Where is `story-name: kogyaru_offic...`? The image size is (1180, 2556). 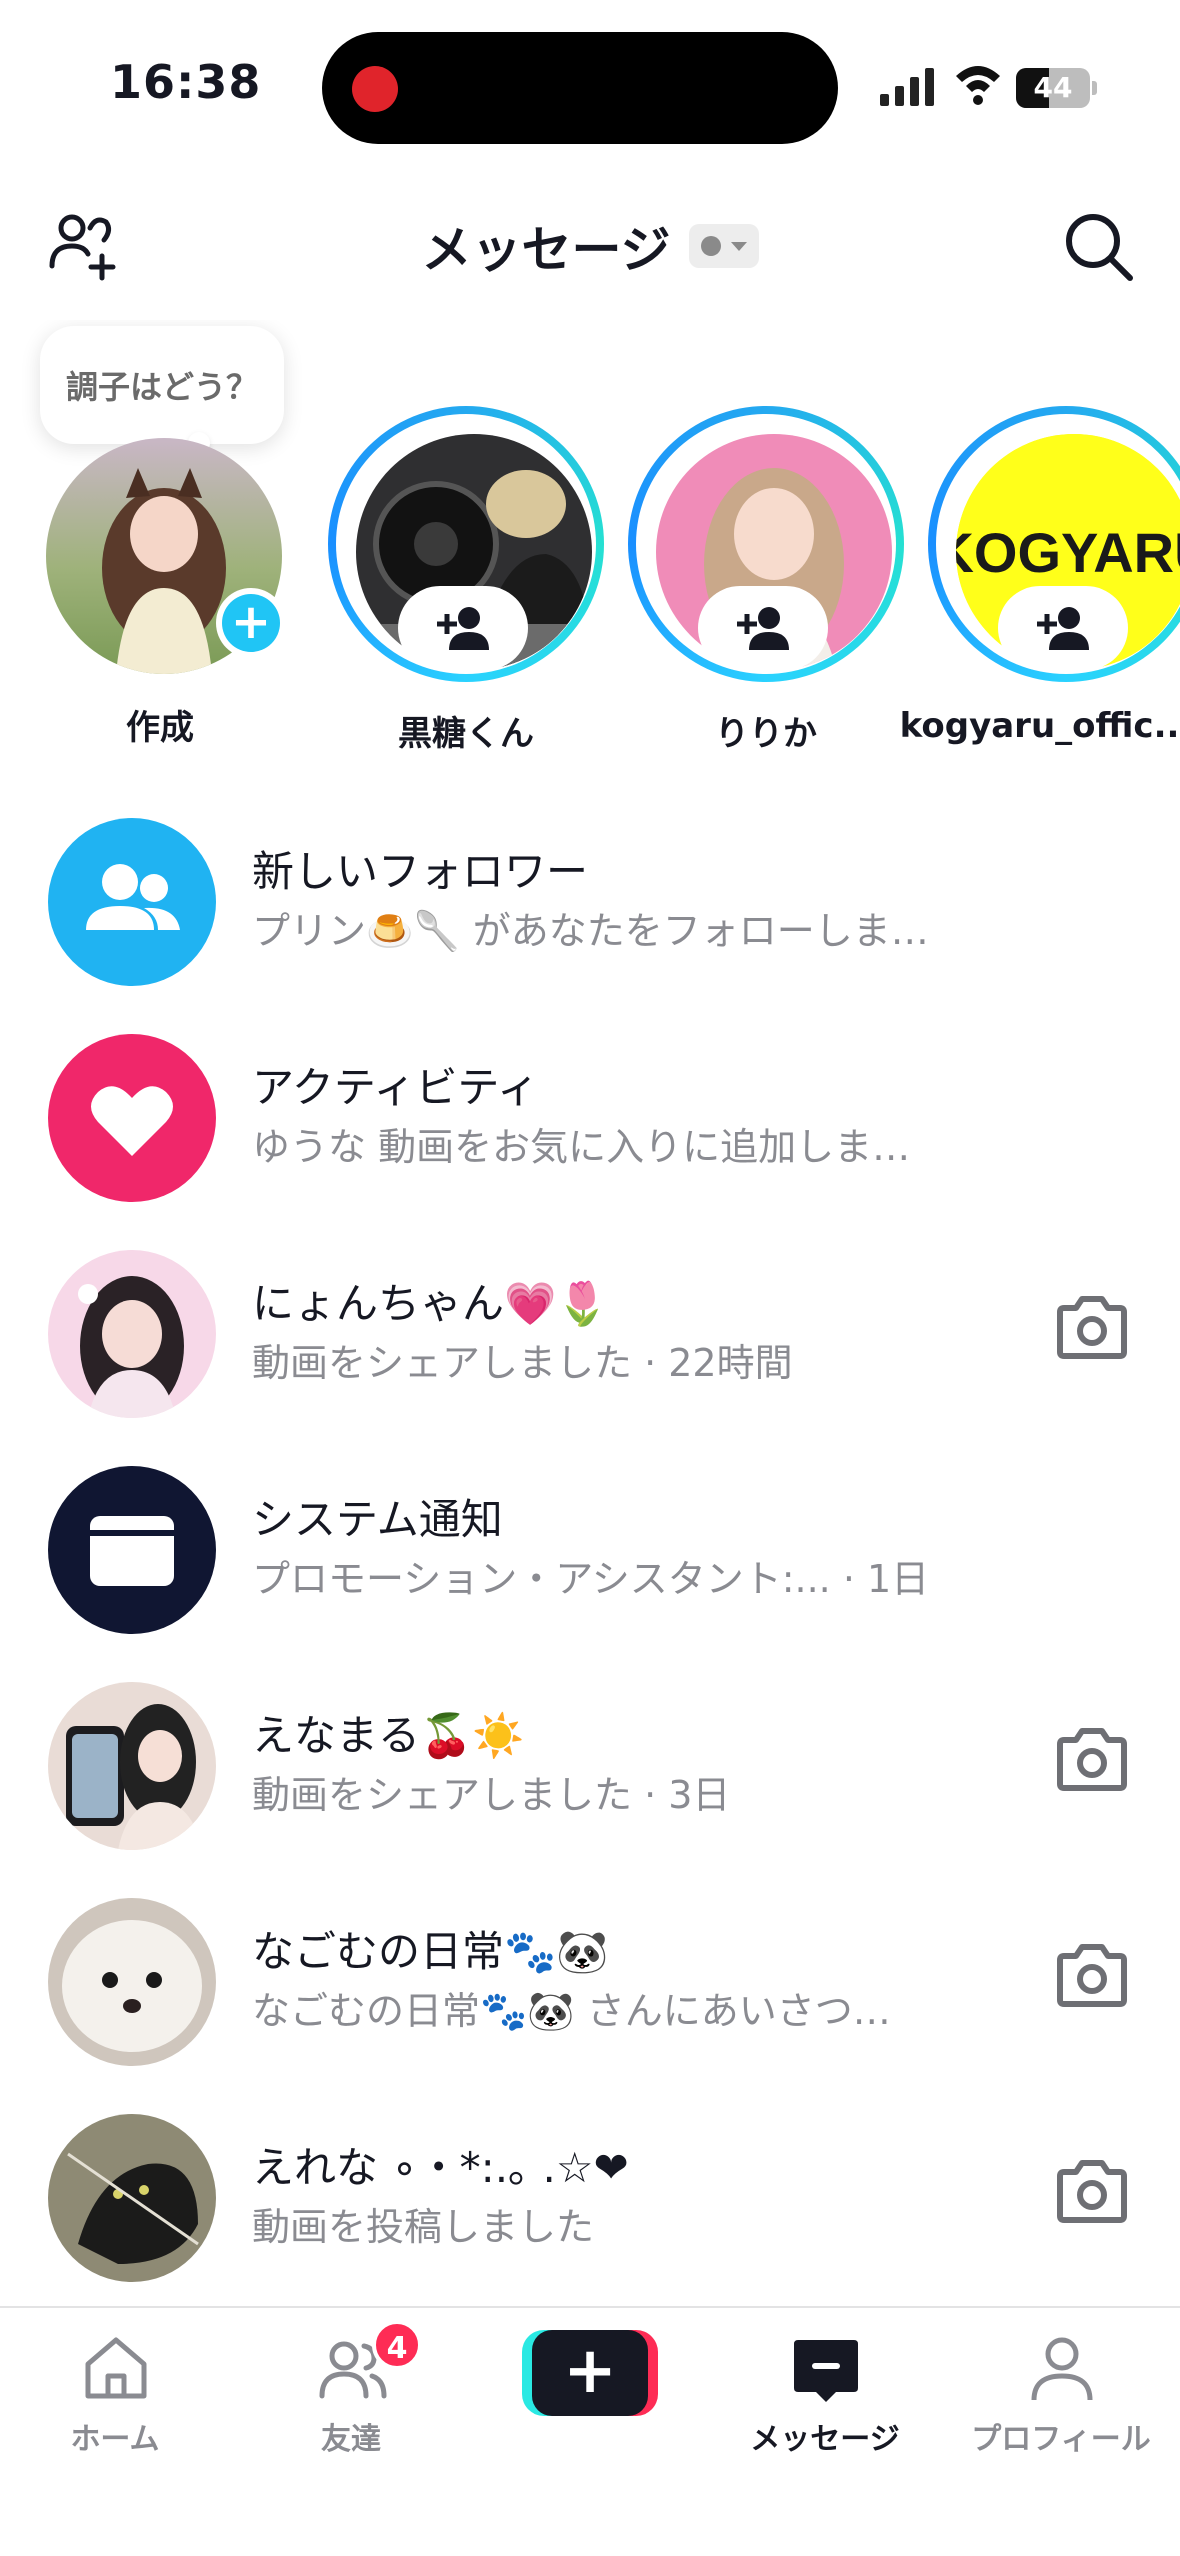
story-name: kogyaru_offic... is located at coordinates (1039, 726).